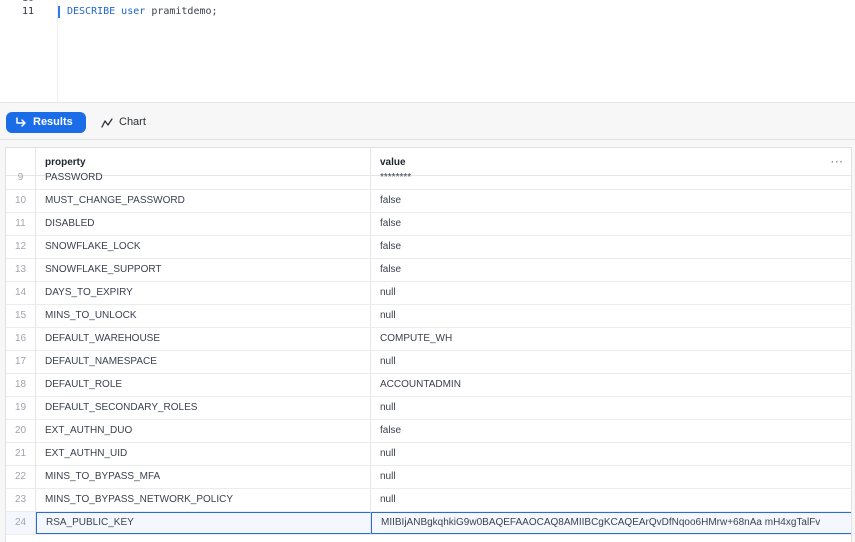 Image resolution: width=855 pixels, height=542 pixels. What do you see at coordinates (21, 293) in the screenshot?
I see `row-number: 14` at bounding box center [21, 293].